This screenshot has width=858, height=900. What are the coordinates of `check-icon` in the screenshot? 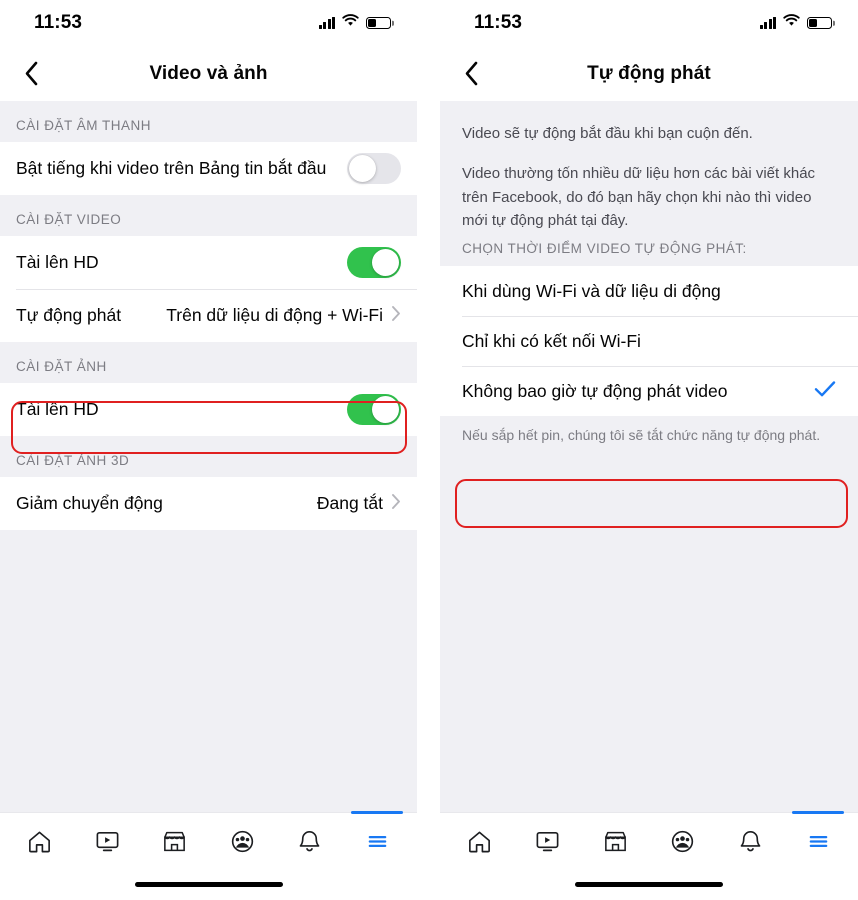 It's located at (825, 391).